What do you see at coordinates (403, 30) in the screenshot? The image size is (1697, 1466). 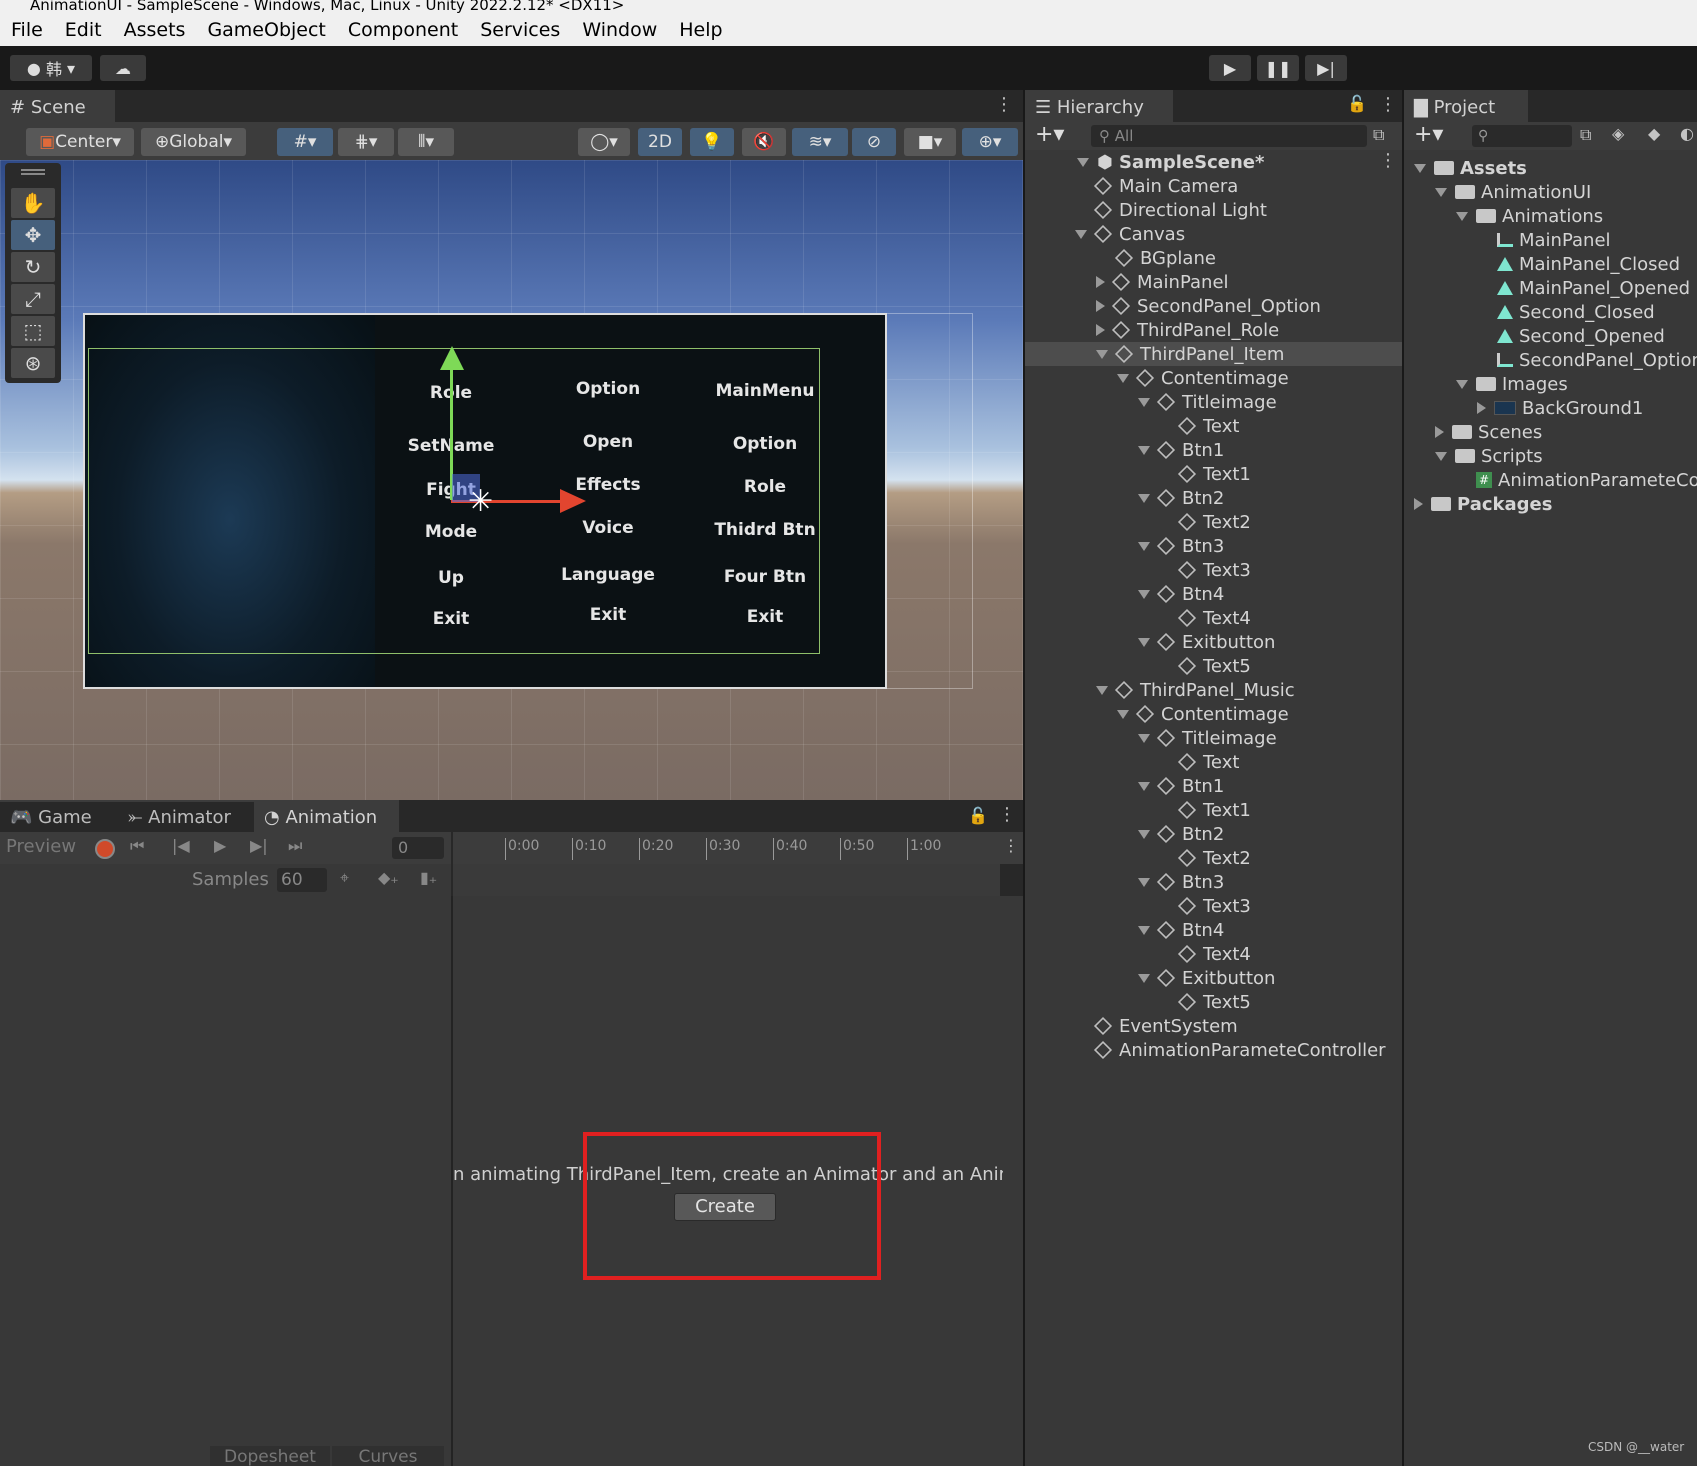 I see `menu-component: Component` at bounding box center [403, 30].